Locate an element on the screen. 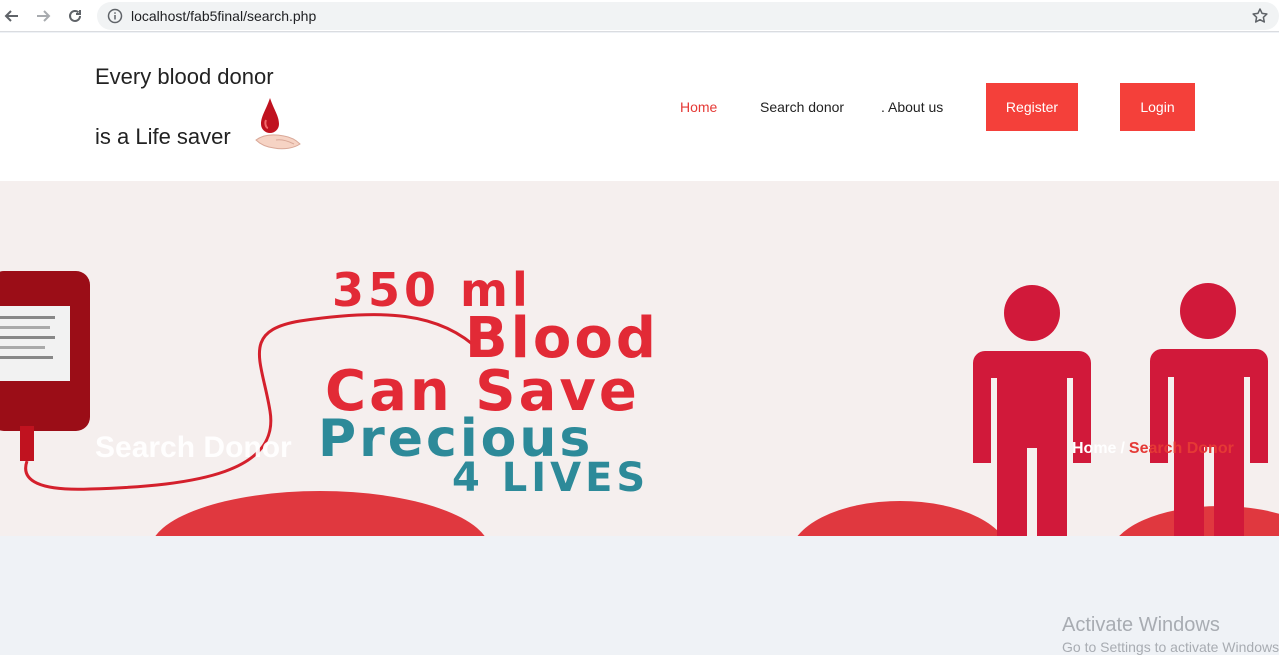 The image size is (1279, 655). nav-about-link: . About us is located at coordinates (912, 107).